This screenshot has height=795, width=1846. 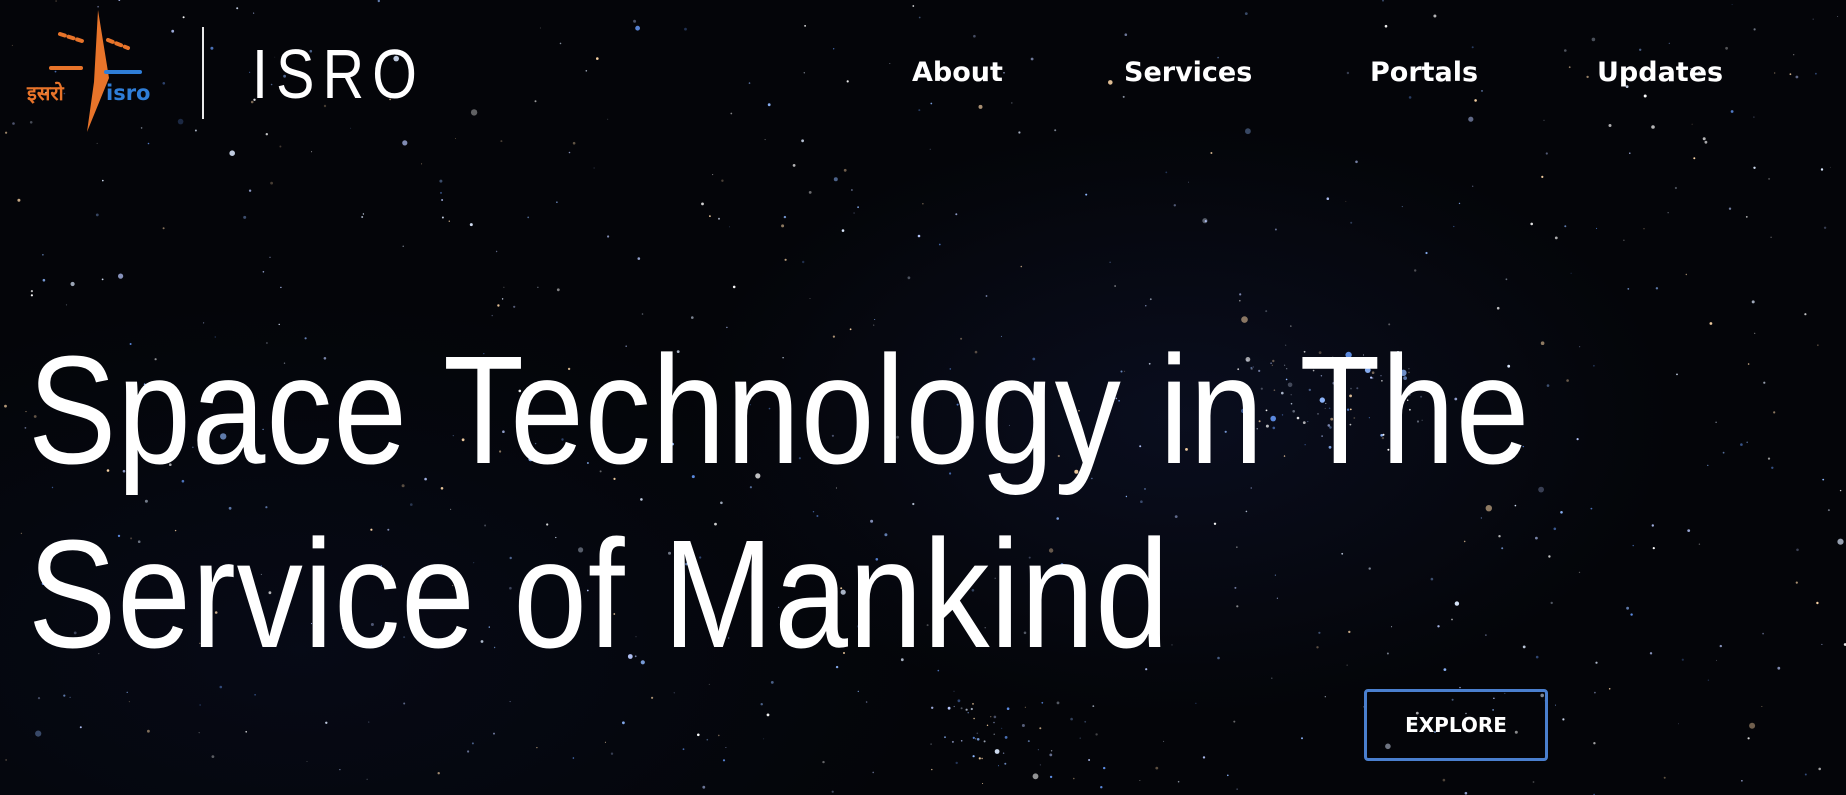 What do you see at coordinates (1424, 73) in the screenshot?
I see `nav-item-portals: Portals` at bounding box center [1424, 73].